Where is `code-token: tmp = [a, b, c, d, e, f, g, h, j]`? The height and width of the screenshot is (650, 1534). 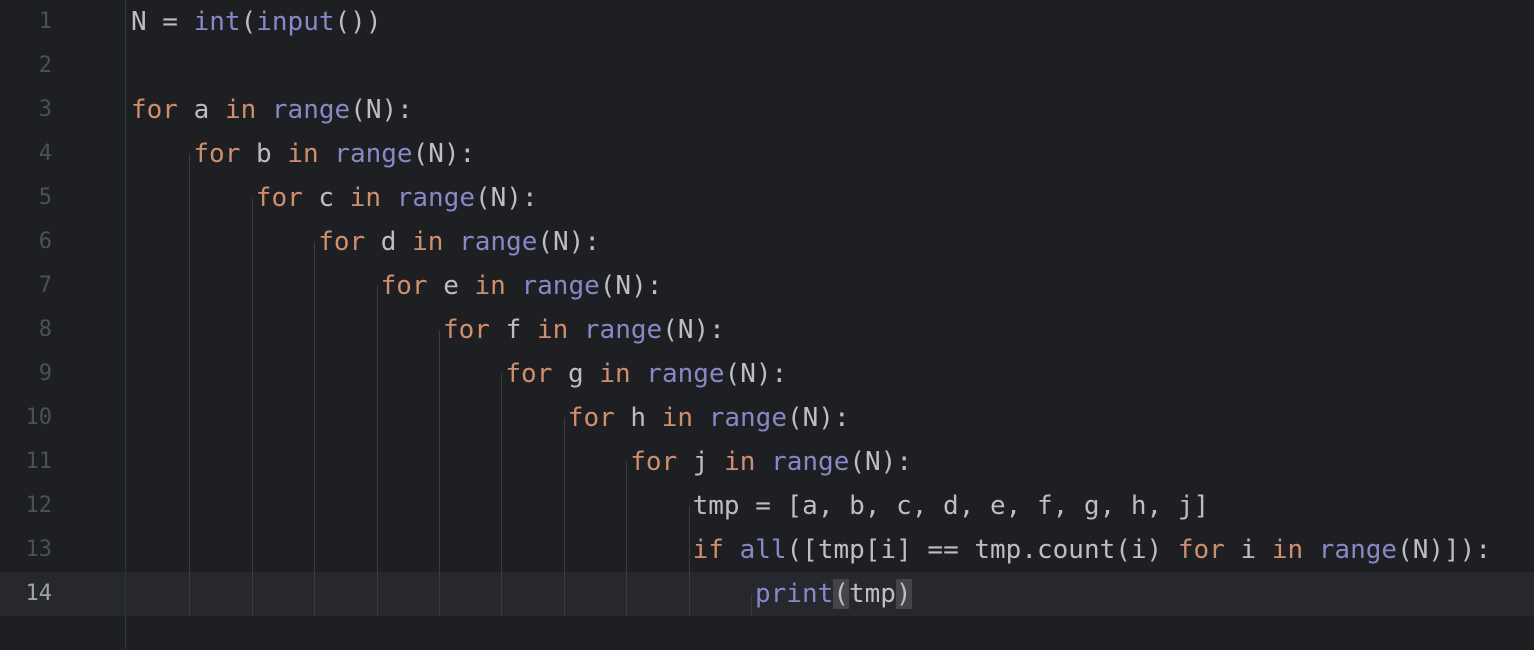
code-token: tmp = [a, b, c, d, e, f, g, h, j] is located at coordinates (951, 506).